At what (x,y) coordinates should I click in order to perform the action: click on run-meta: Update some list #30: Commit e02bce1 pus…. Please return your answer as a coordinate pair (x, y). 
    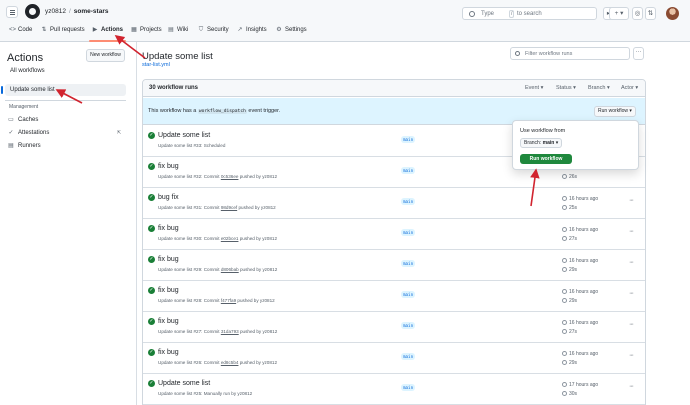
    Looking at the image, I should click on (217, 238).